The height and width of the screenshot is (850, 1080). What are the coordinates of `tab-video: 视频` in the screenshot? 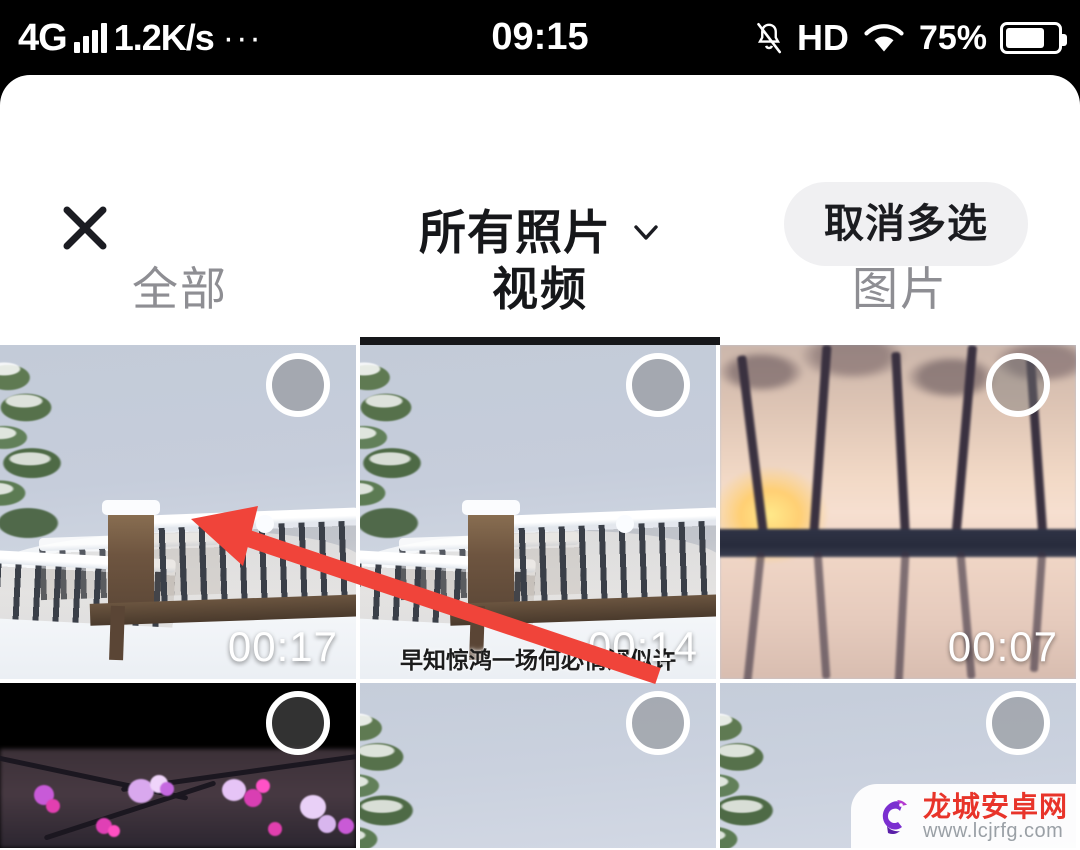 It's located at (540, 290).